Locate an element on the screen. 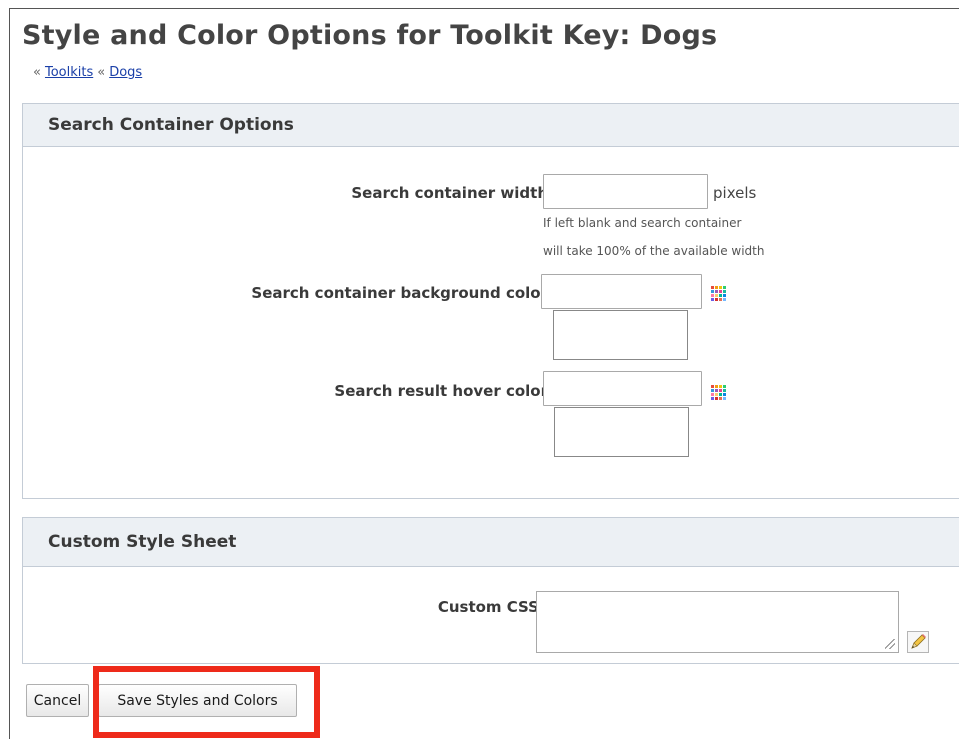  breadcrumb-link-toolkits: Toolkits is located at coordinates (69, 72).